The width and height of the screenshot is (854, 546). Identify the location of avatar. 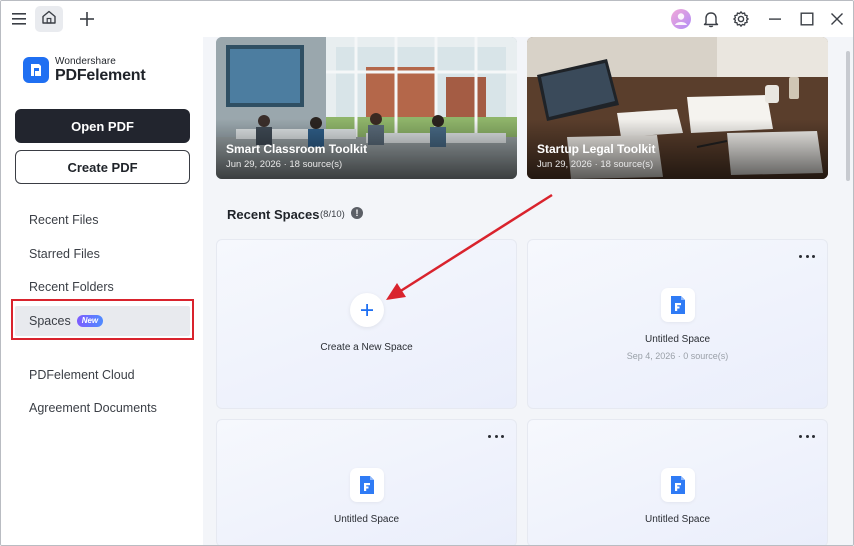
(681, 19).